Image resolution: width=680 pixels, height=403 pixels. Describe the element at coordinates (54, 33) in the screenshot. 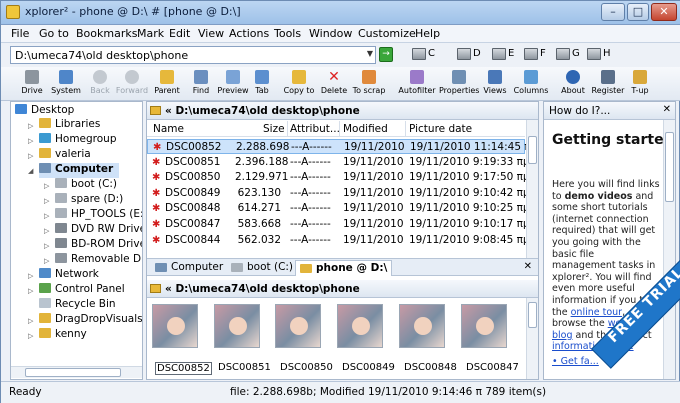

I see `menu-goto: Go to` at that location.